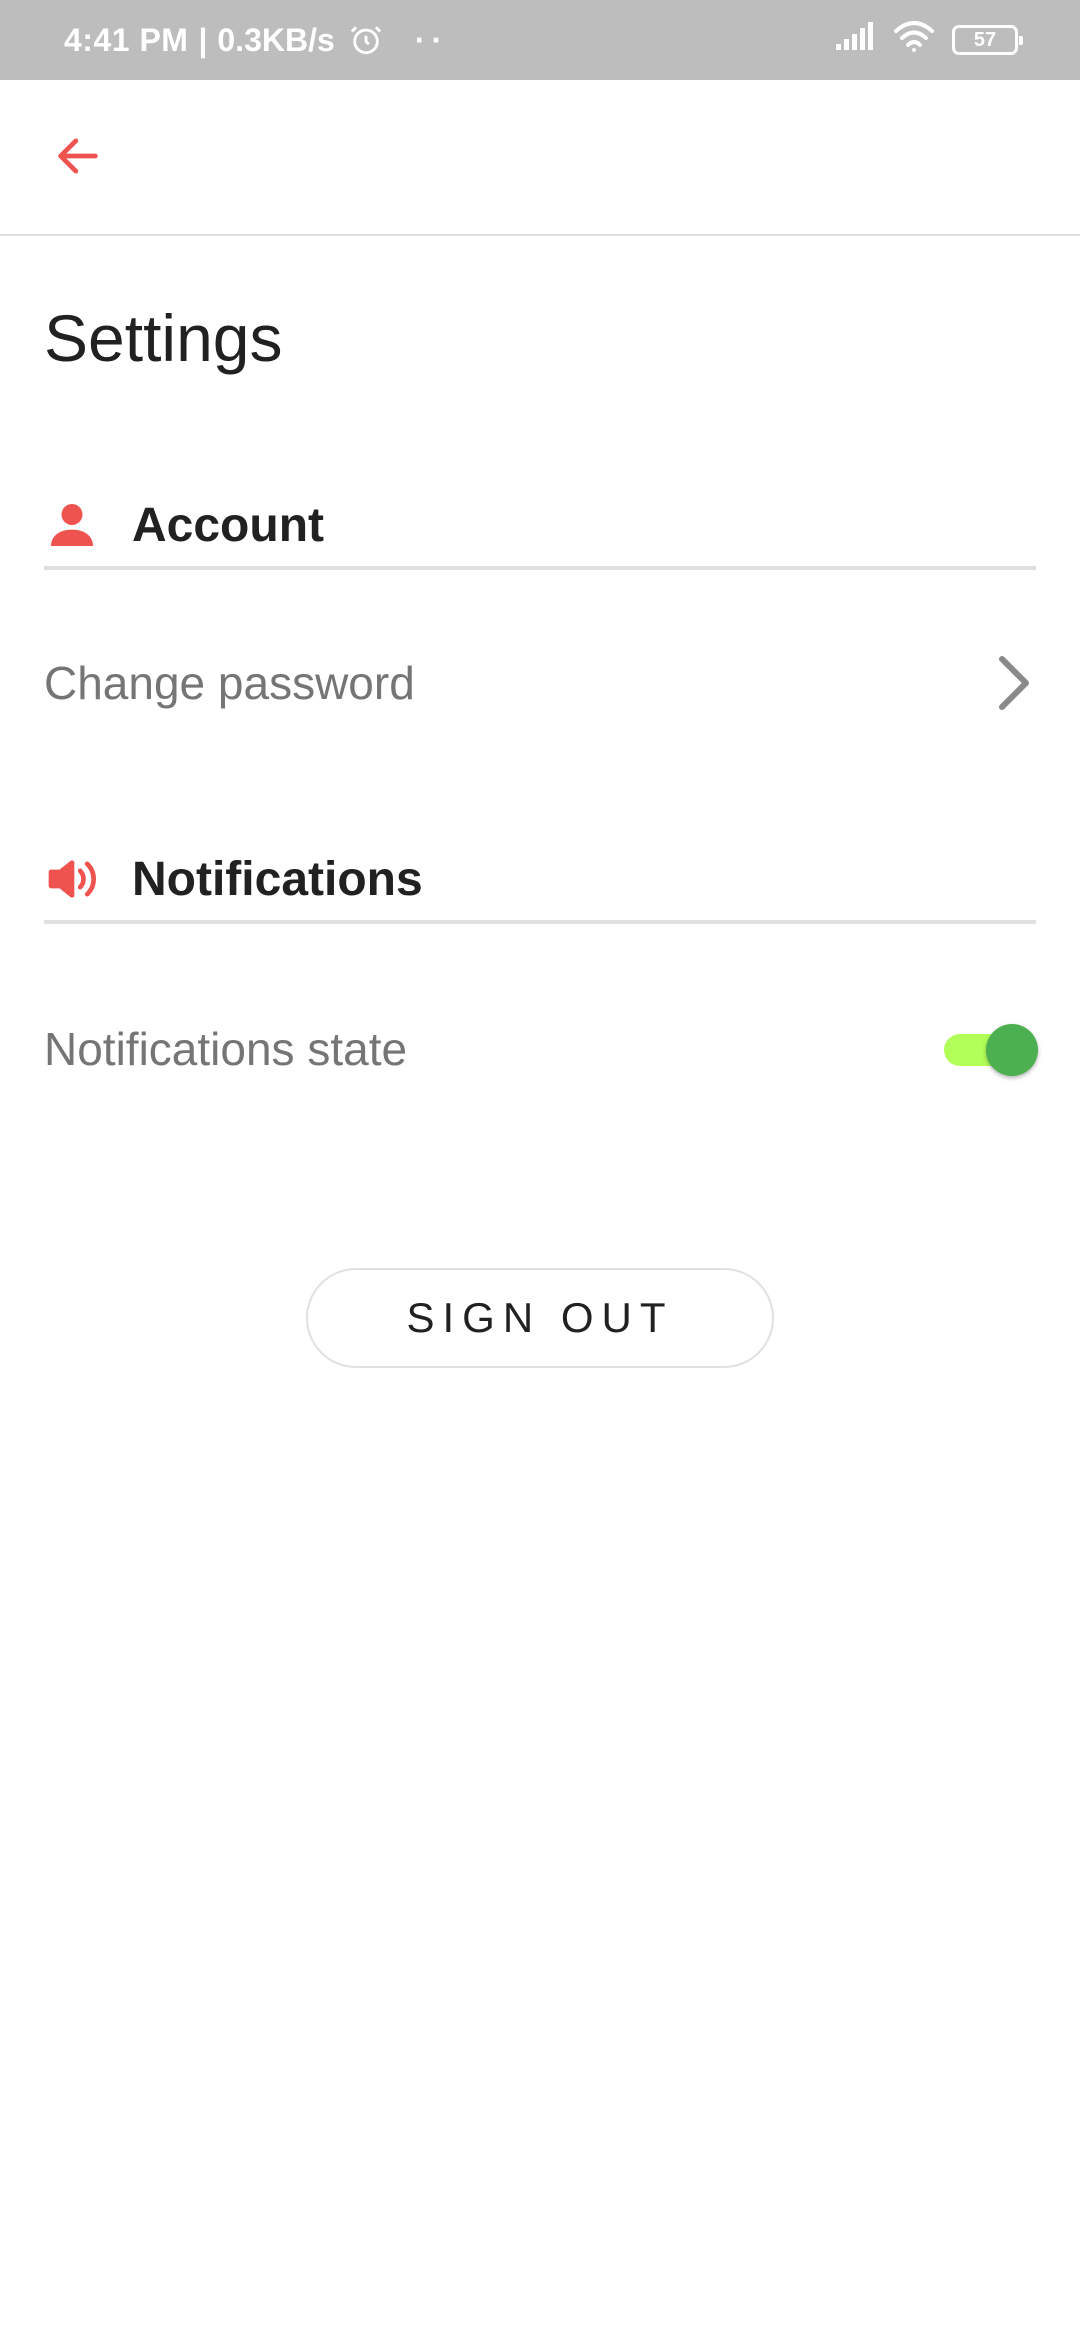 The height and width of the screenshot is (2340, 1080). I want to click on notifications-toggle, so click(991, 1050).